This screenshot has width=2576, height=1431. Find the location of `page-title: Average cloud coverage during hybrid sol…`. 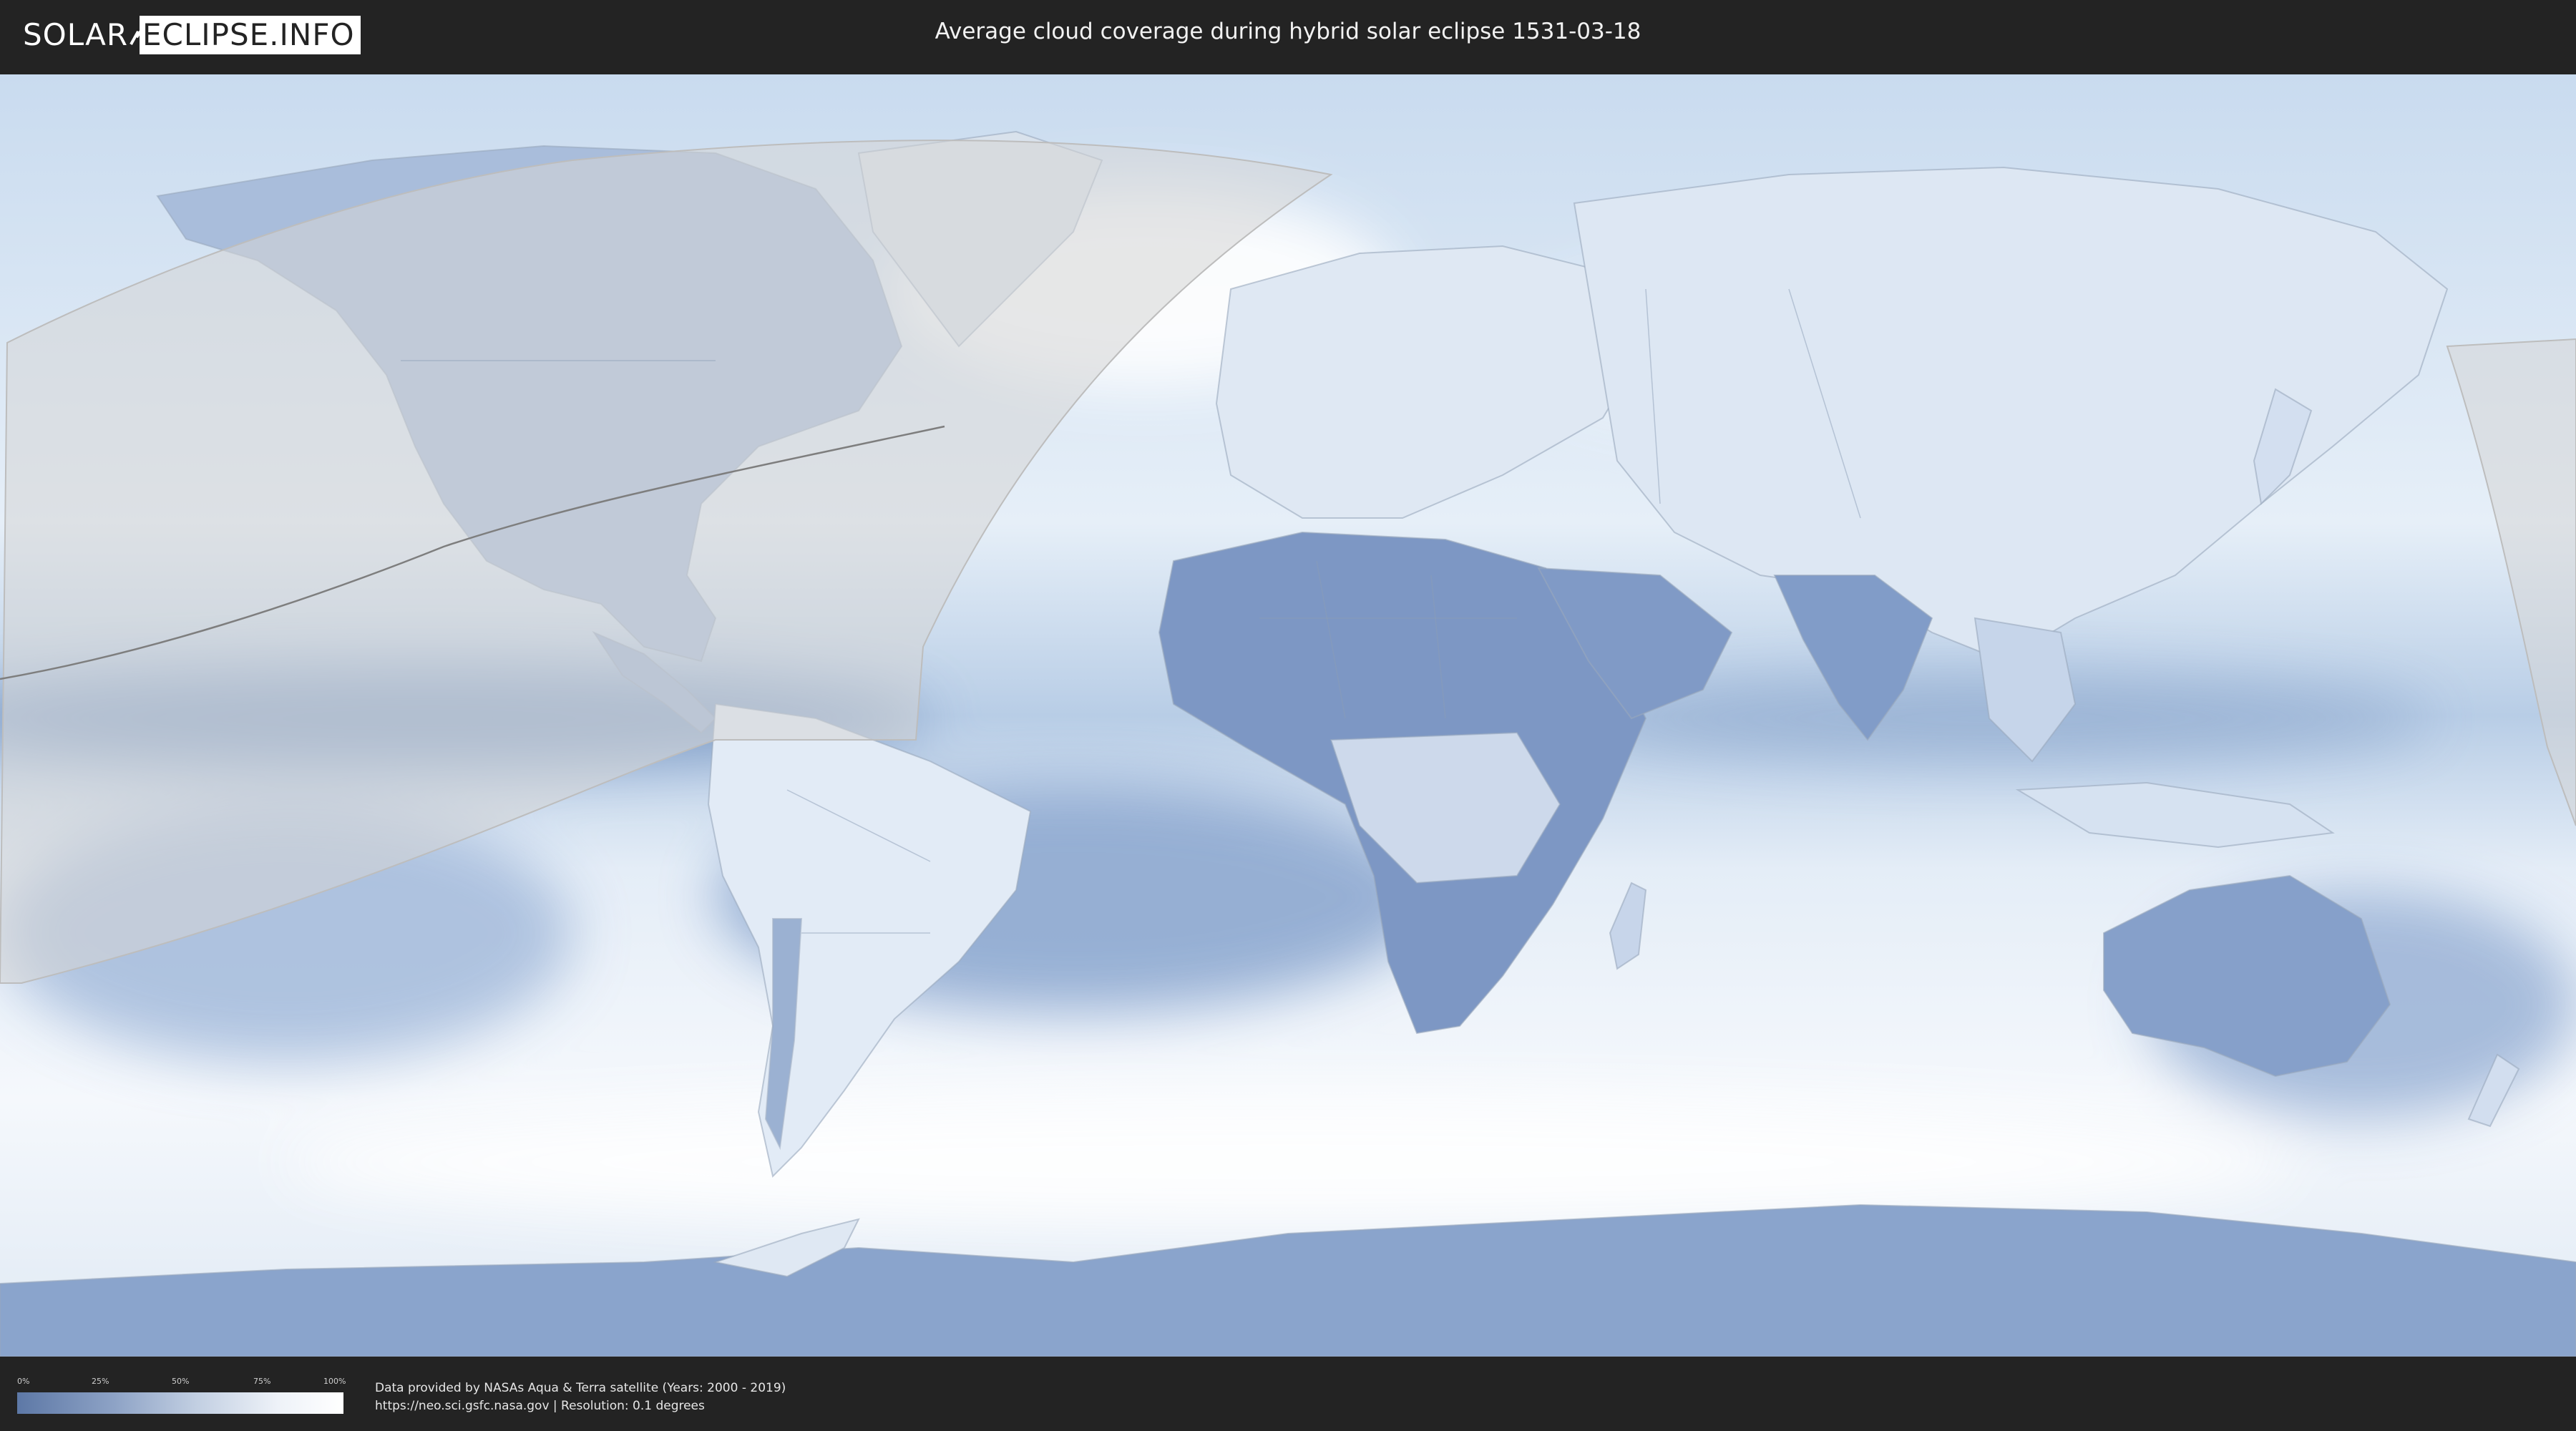

page-title: Average cloud coverage during hybrid sol… is located at coordinates (1288, 31).